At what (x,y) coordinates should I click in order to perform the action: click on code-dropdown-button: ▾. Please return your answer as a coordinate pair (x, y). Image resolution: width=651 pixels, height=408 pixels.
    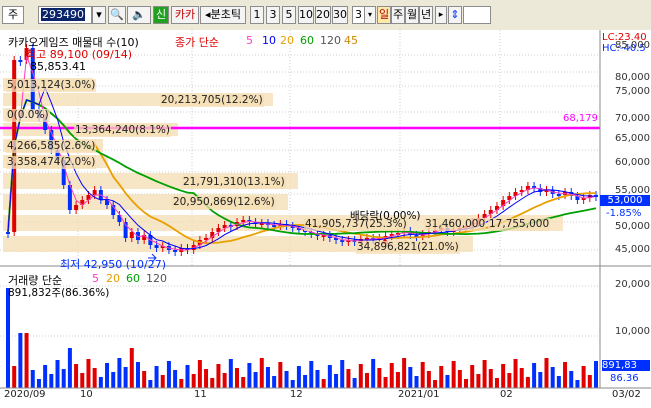
    Looking at the image, I should click on (99, 15).